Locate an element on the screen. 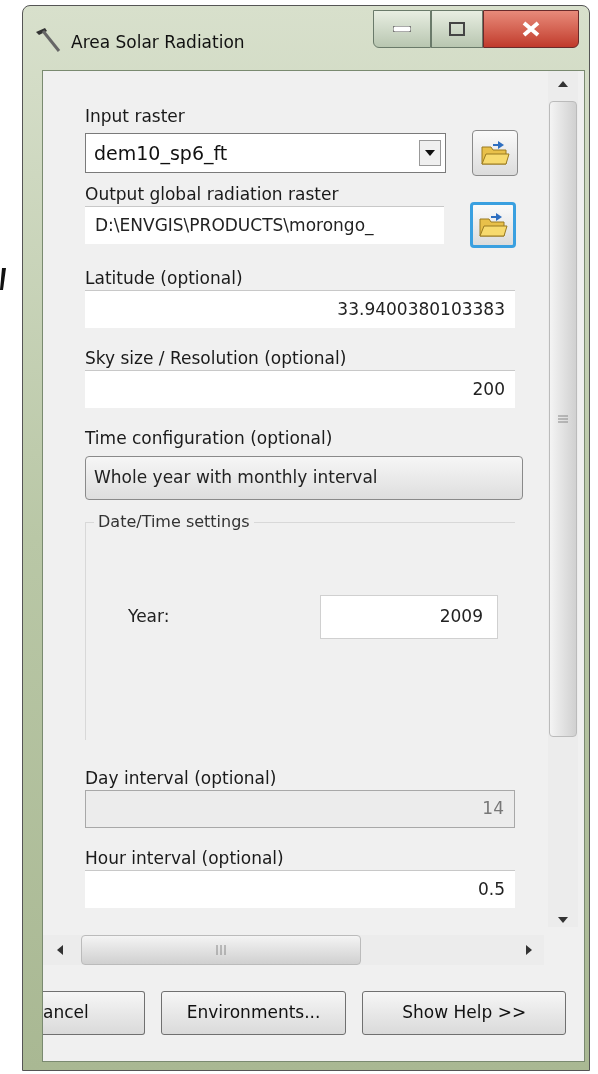 The image size is (598, 1074). field-label: Latitude (optional) is located at coordinates (164, 278).